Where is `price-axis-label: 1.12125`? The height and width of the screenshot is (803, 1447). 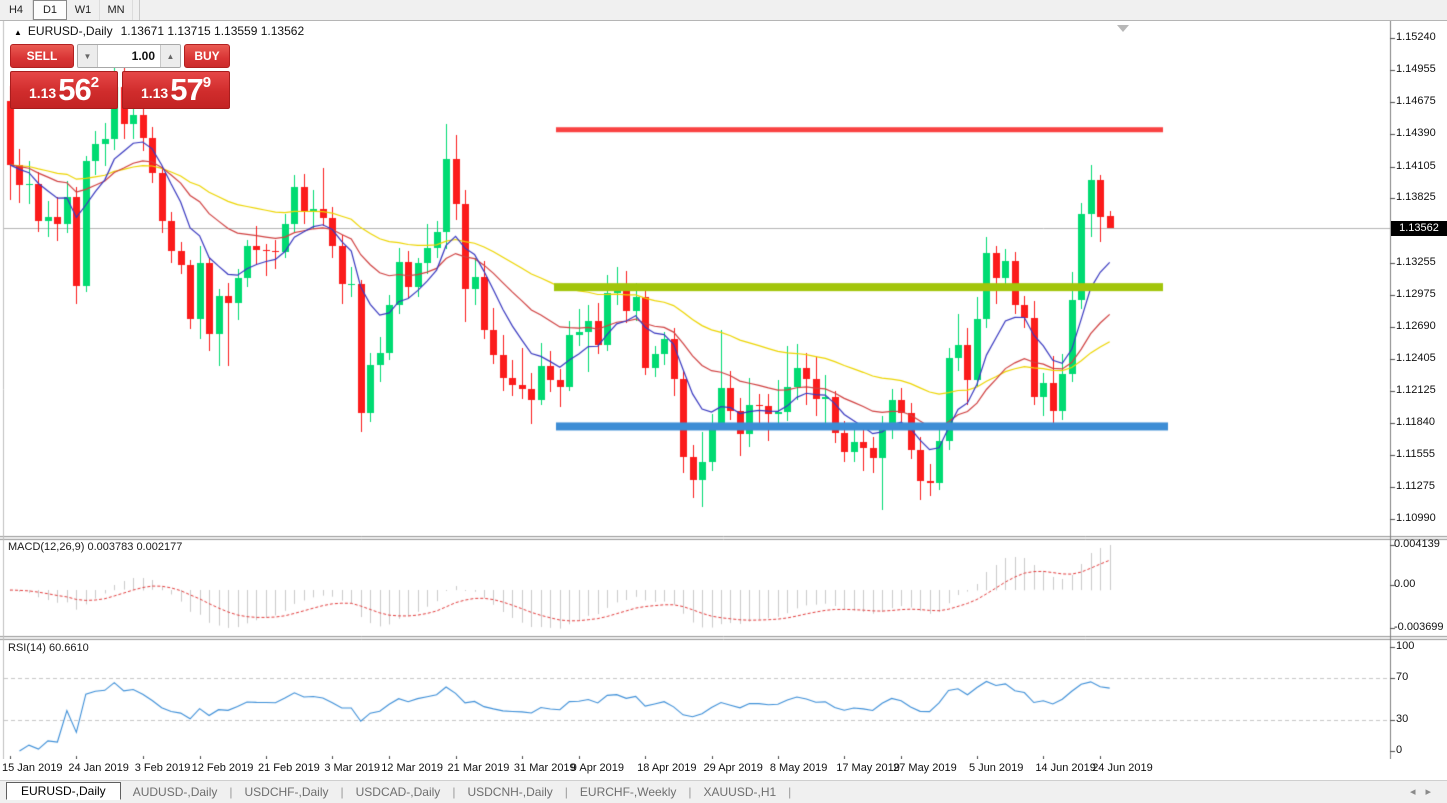
price-axis-label: 1.12125 is located at coordinates (1416, 389).